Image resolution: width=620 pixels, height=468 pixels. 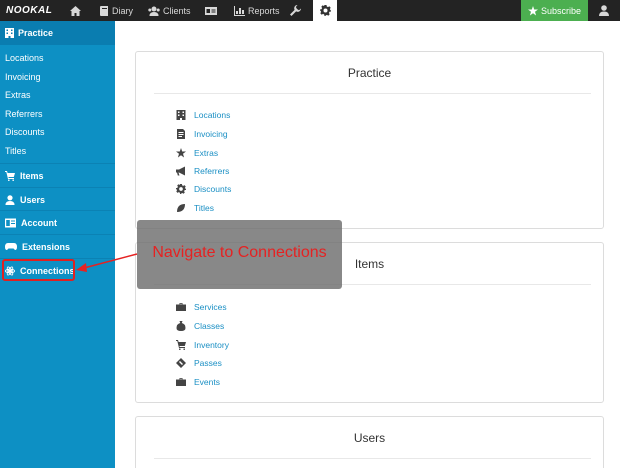 What do you see at coordinates (104, 10) in the screenshot?
I see `book-icon` at bounding box center [104, 10].